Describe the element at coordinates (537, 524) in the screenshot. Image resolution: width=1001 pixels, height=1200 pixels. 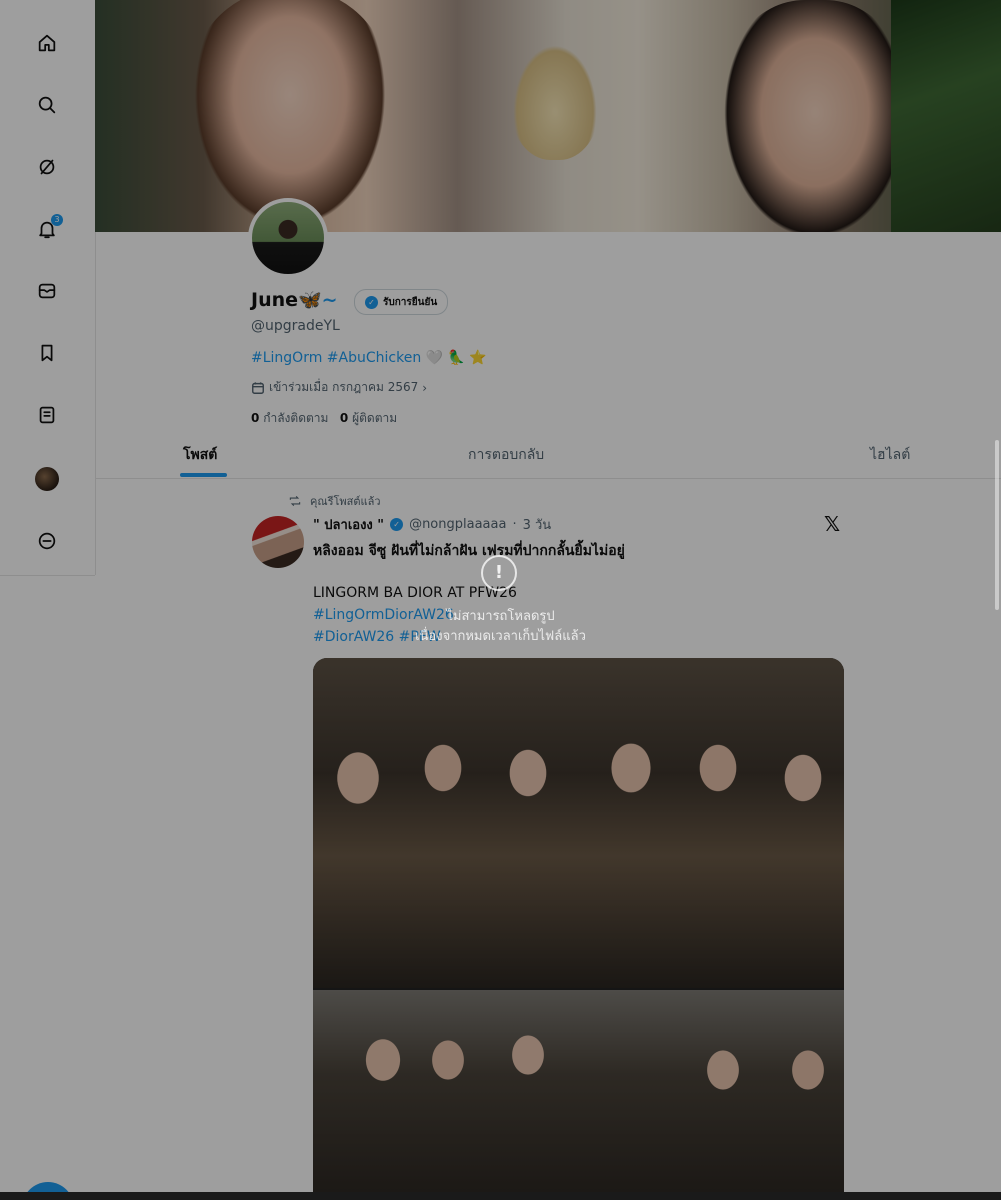
I see `post-timestamp: 3 วัน` at that location.